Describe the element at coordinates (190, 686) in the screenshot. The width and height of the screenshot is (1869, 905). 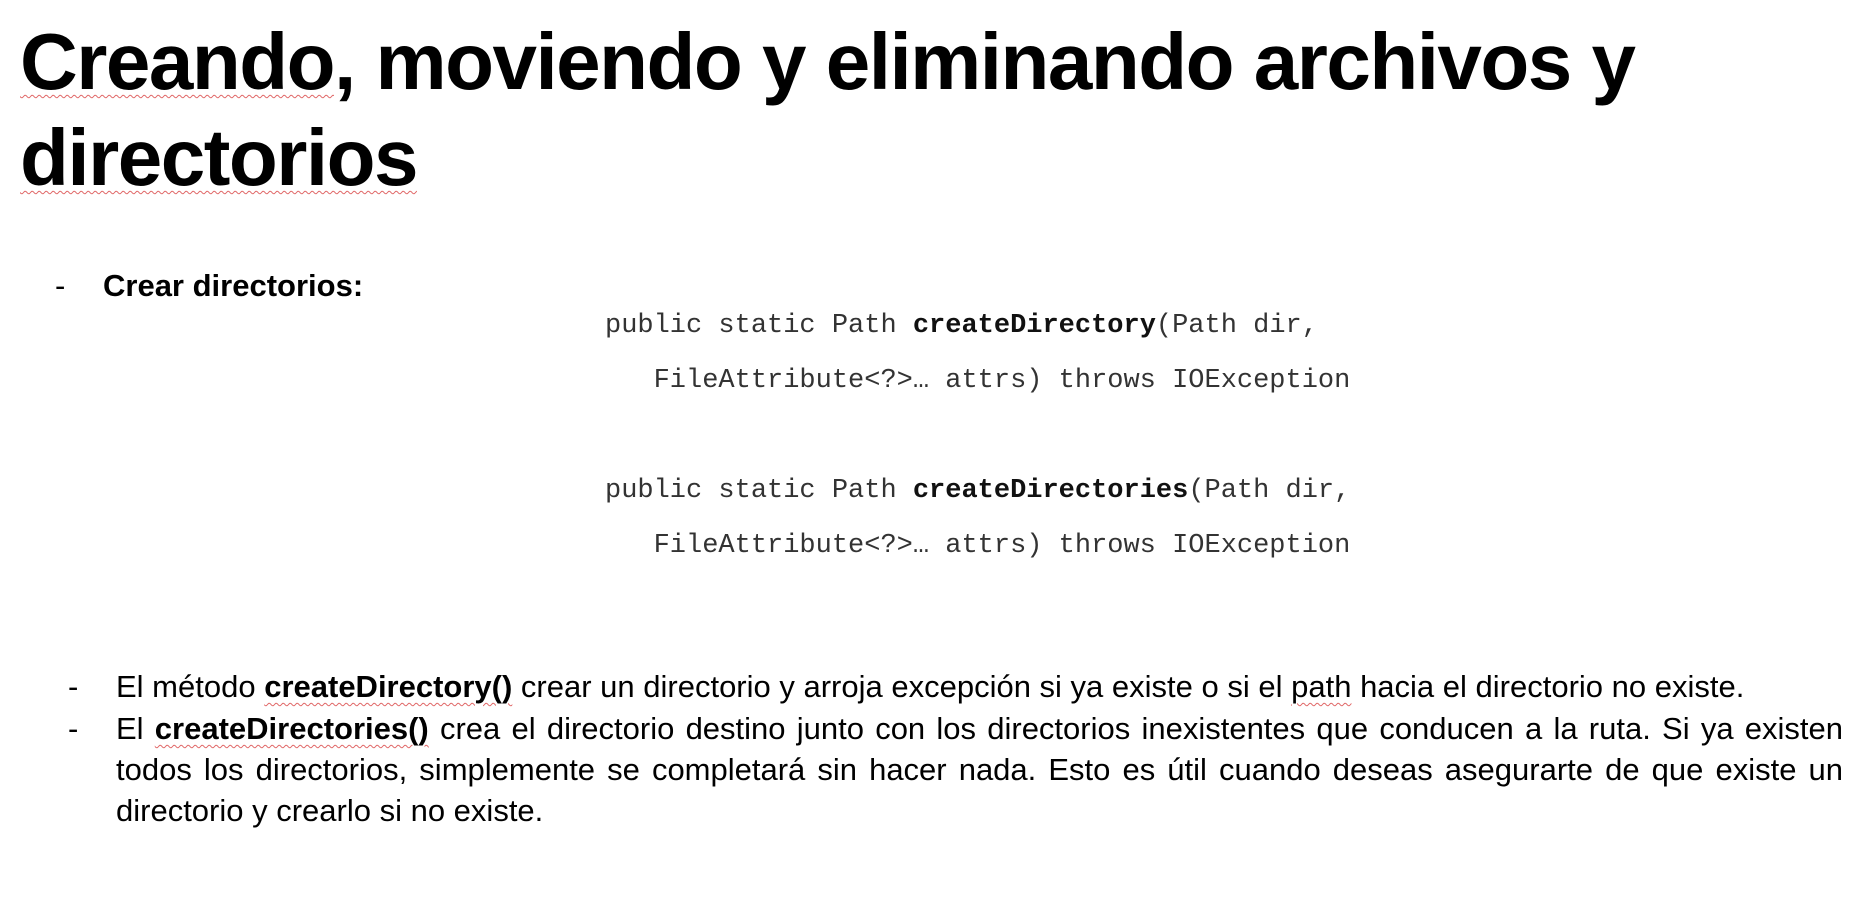
I see `bullet-text-pre: El método` at that location.